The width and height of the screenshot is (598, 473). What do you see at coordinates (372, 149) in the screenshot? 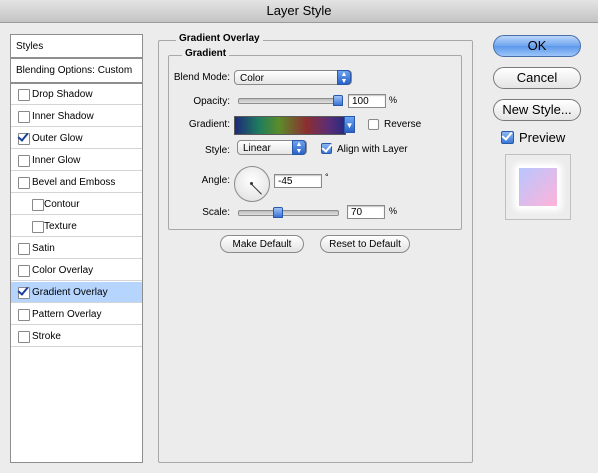
I see `align-with-layer-label: Align with Layer` at bounding box center [372, 149].